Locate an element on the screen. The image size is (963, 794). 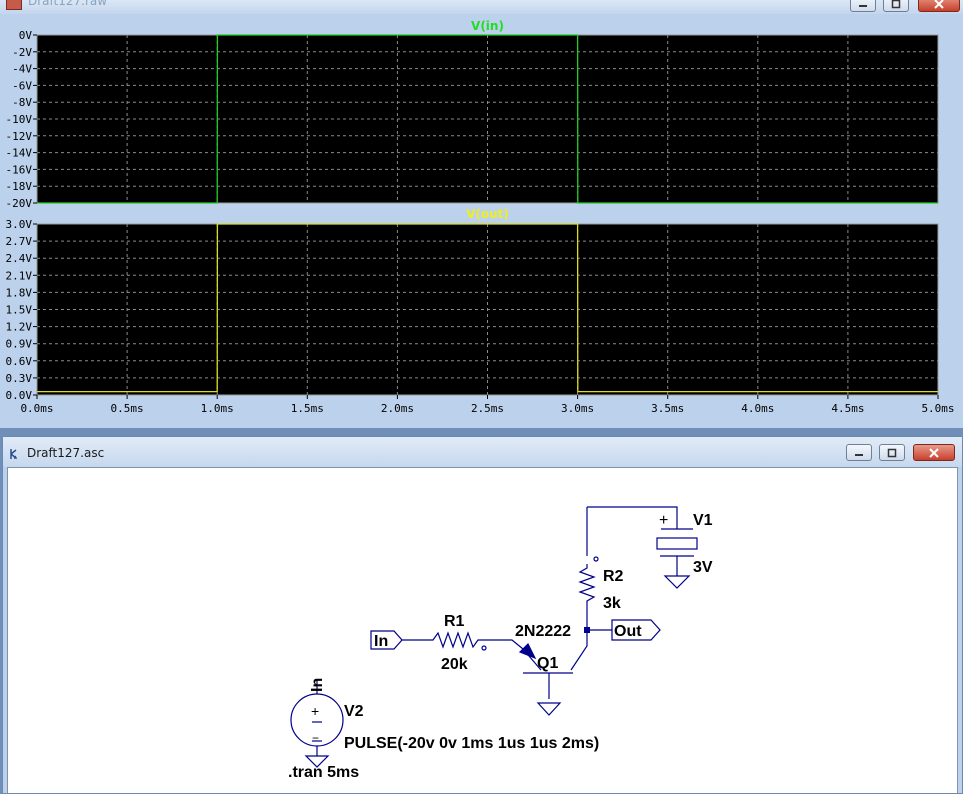
y-tick-label: 1.5V is located at coordinates (19, 310).